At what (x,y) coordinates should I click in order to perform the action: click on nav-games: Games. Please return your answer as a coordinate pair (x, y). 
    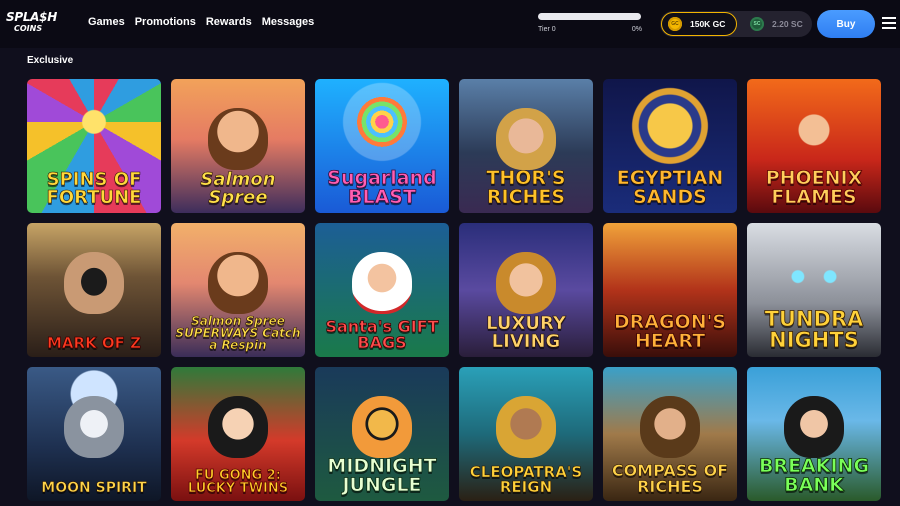
    Looking at the image, I should click on (106, 22).